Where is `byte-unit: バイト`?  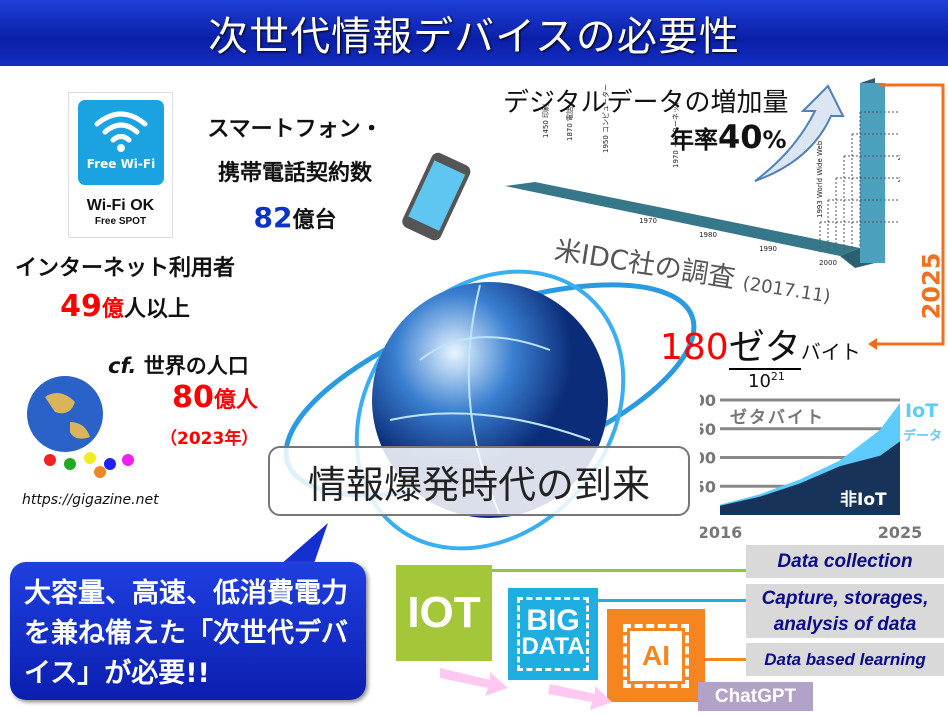
byte-unit: バイト is located at coordinates (830, 352).